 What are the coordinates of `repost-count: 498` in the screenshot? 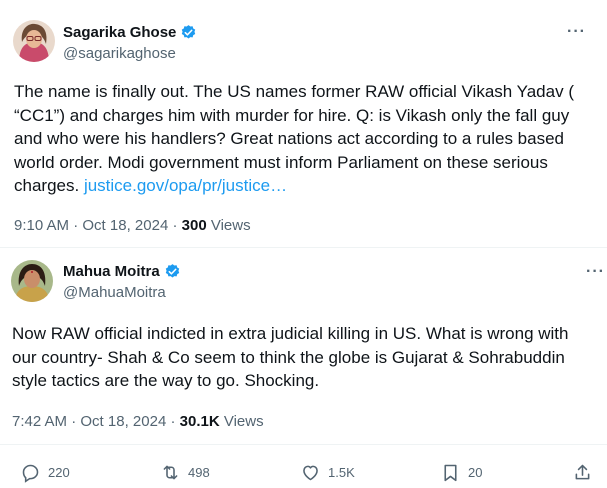 It's located at (199, 472).